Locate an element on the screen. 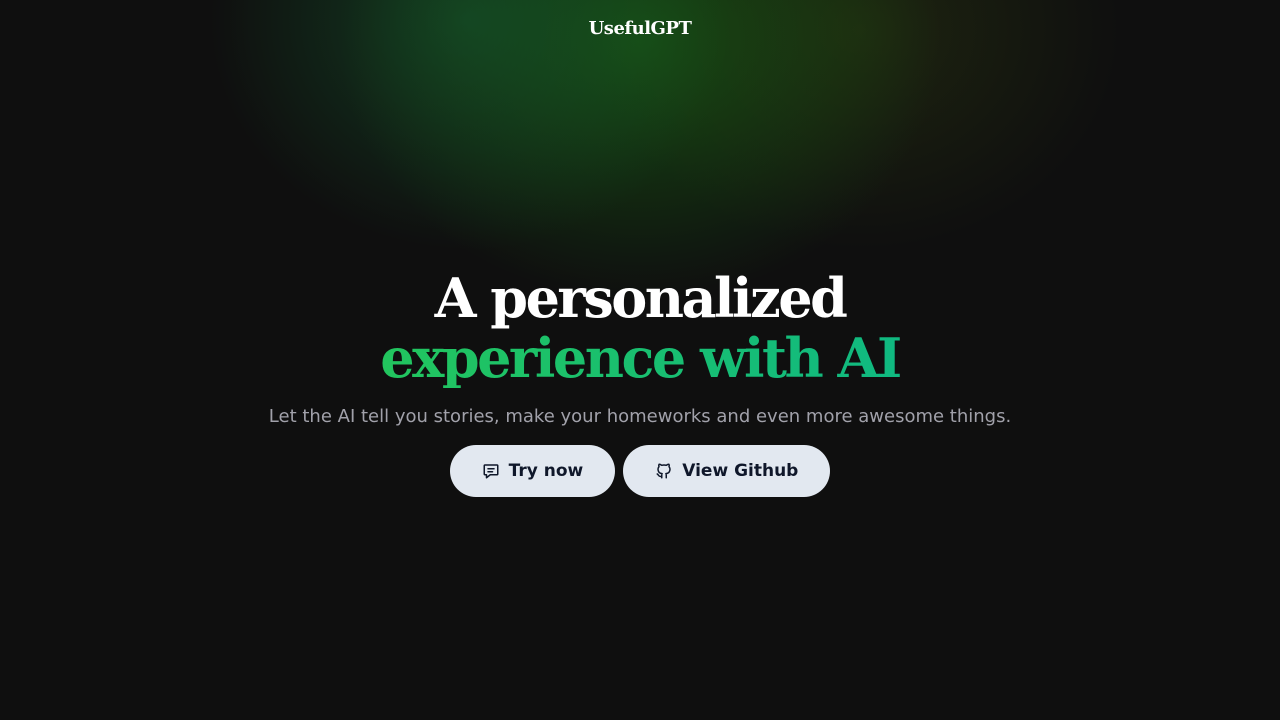  brand-logo: UsefulGPT is located at coordinates (640, 28).